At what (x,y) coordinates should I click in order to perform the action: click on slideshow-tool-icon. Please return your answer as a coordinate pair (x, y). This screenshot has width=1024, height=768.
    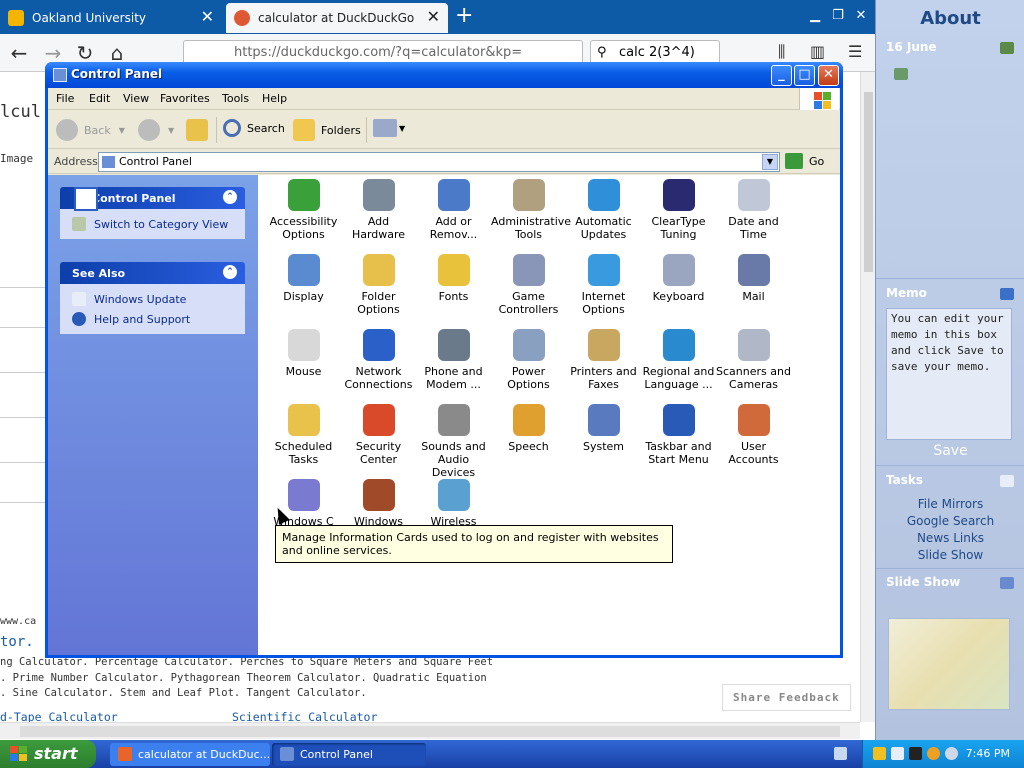
    Looking at the image, I should click on (1007, 583).